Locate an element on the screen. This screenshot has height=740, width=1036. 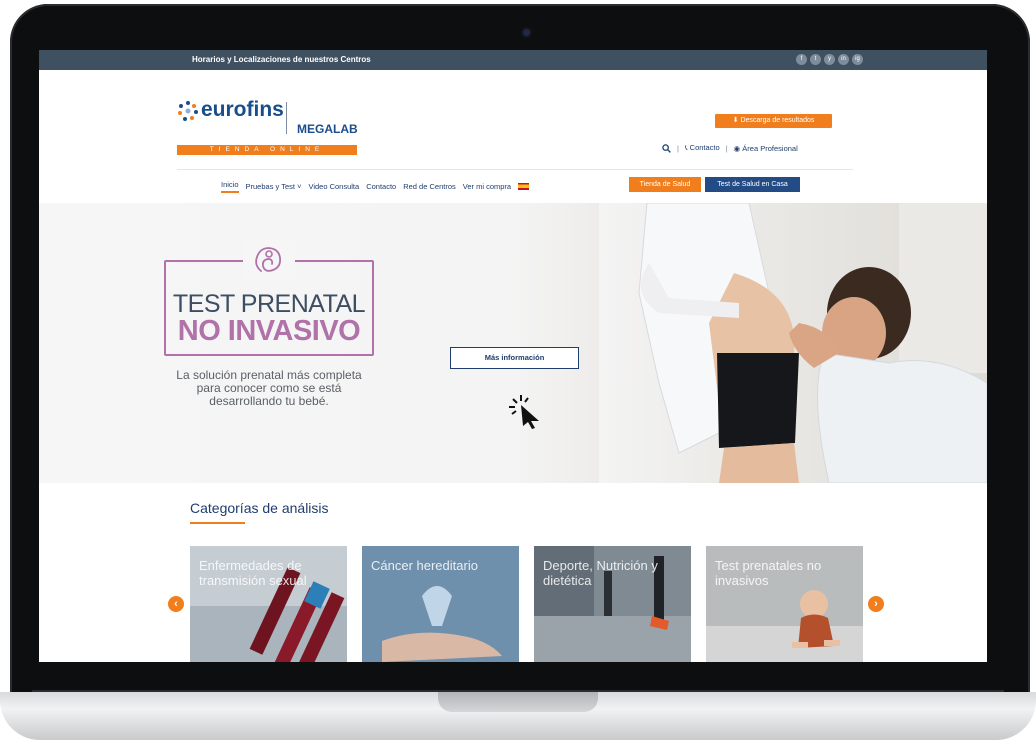
categories-underline is located at coordinates (217, 523).